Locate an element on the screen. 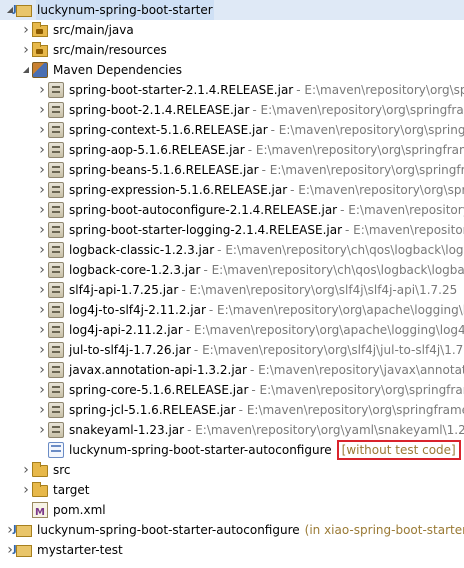 The height and width of the screenshot is (568, 464). tree-item-label: logback-core-1.2.3.jar is located at coordinates (135, 270).